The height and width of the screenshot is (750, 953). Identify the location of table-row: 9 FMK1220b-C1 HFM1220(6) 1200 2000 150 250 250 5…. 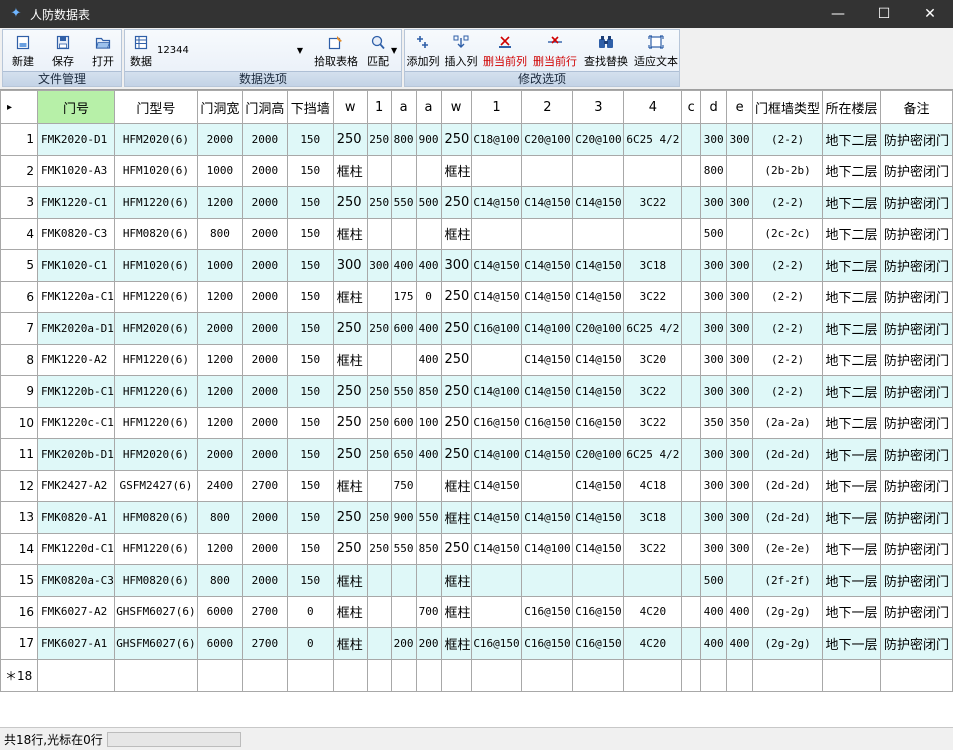
(476, 391).